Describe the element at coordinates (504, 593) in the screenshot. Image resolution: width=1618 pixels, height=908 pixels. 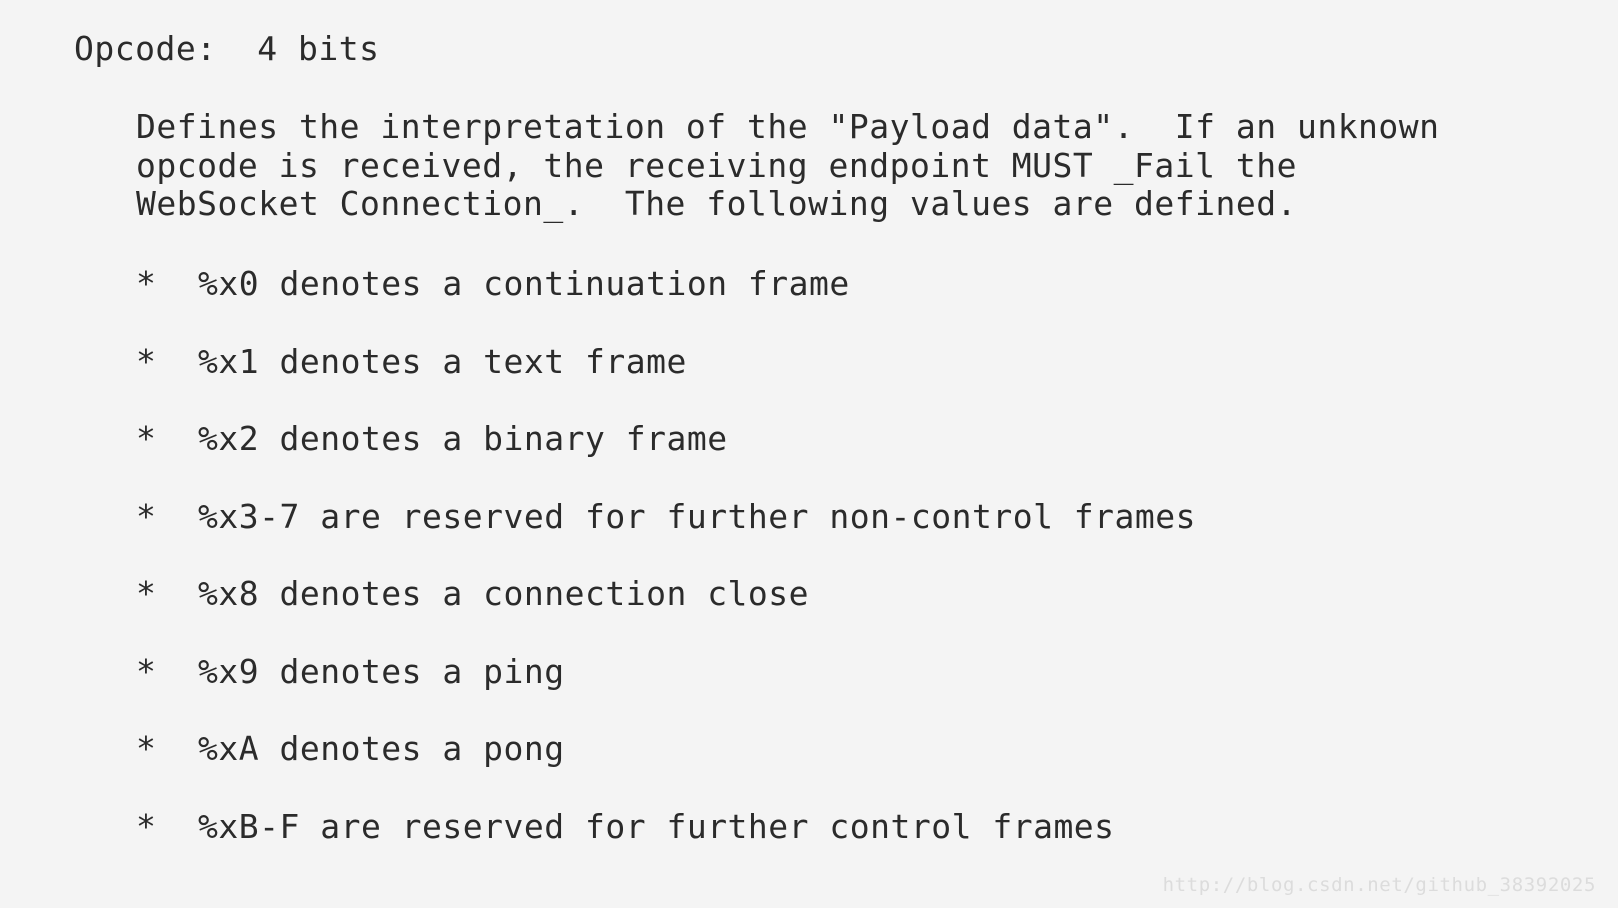
I see `opcode-item-label: %x8 denotes a connection close` at that location.